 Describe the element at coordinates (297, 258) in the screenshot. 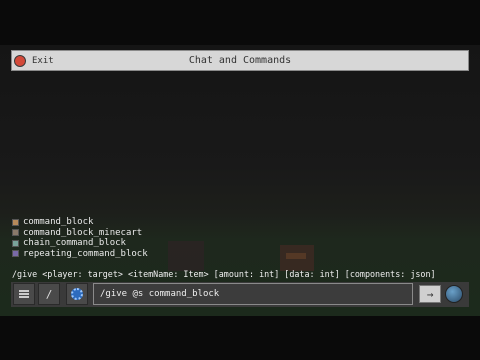

I see `chest-shape` at that location.